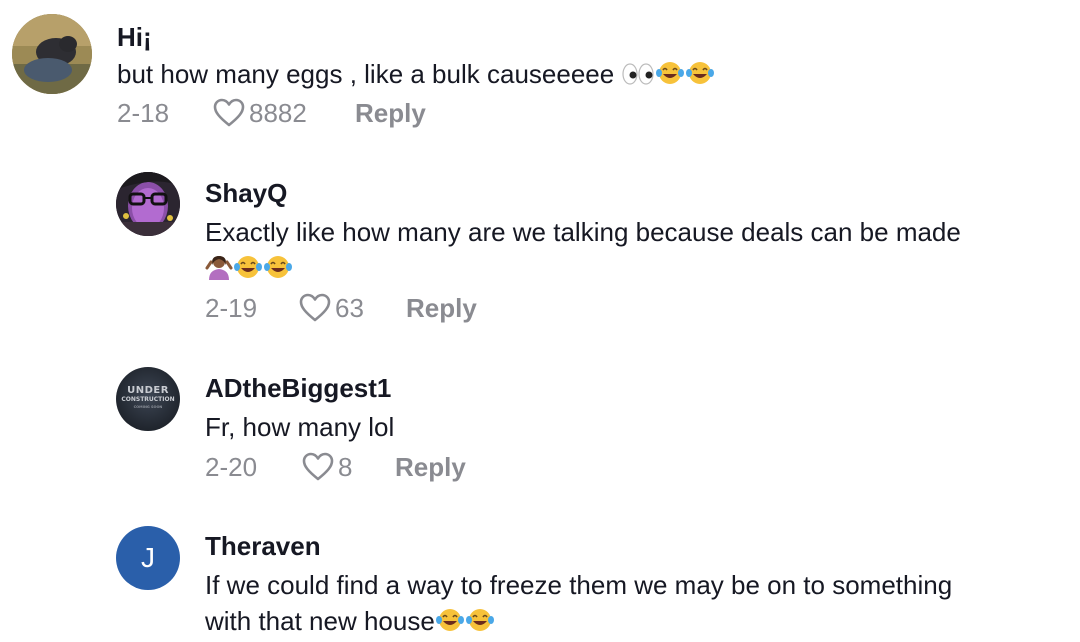 The width and height of the screenshot is (1080, 642). What do you see at coordinates (320, 621) in the screenshot?
I see `comment-text-line-2: with that new house` at bounding box center [320, 621].